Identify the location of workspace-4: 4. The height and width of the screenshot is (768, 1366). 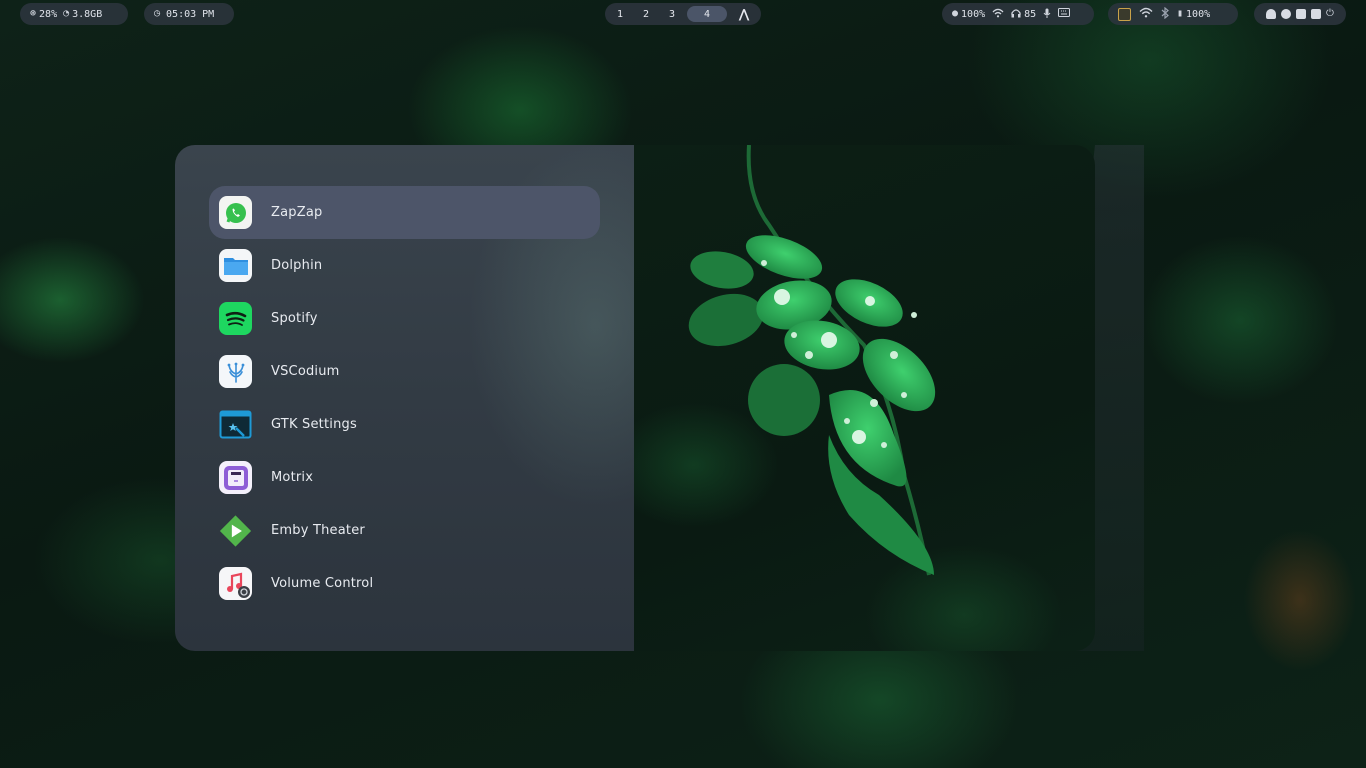
(707, 14).